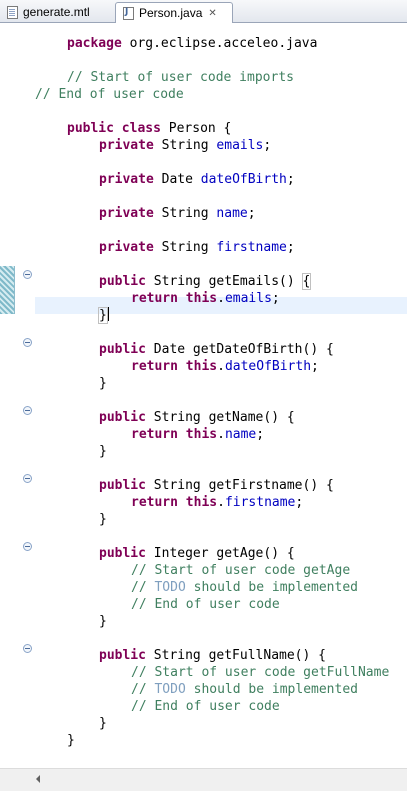  Describe the element at coordinates (8, 395) in the screenshot. I see `left-ruler` at that location.